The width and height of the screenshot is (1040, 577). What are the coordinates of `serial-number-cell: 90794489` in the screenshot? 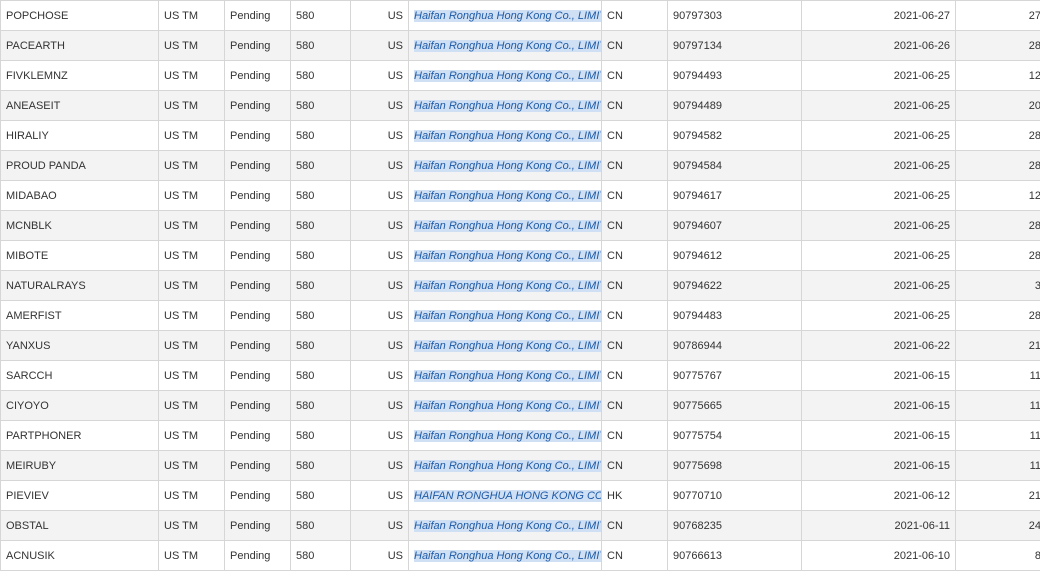 It's located at (734, 105).